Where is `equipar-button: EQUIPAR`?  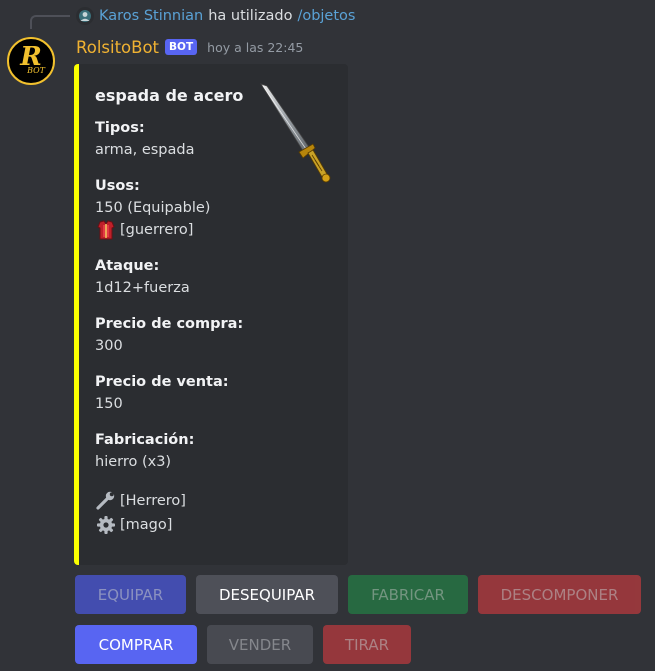
equipar-button: EQUIPAR is located at coordinates (130, 594).